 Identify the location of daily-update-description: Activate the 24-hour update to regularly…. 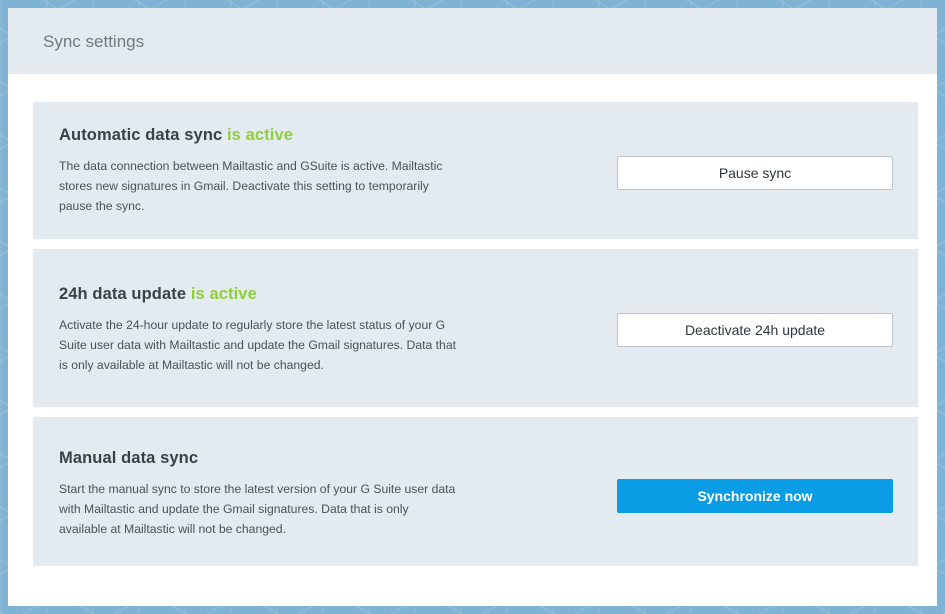
(257, 345).